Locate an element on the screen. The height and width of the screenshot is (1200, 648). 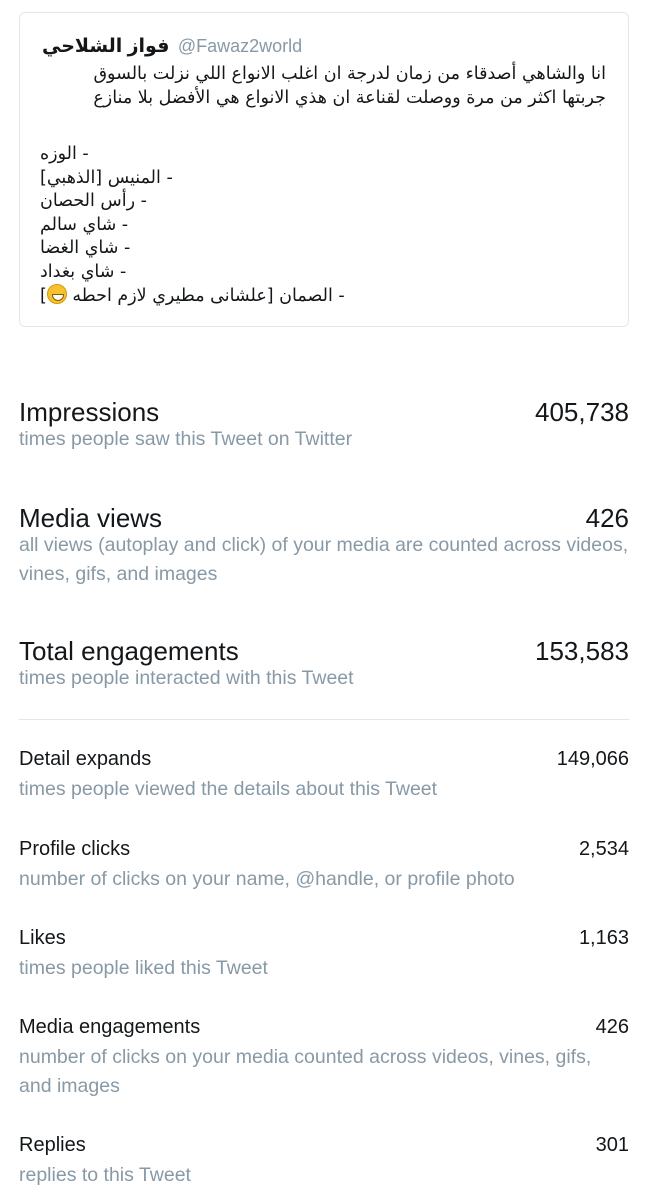
tweet-header: فواز الشلاحي @Fawaz2world is located at coordinates (172, 46).